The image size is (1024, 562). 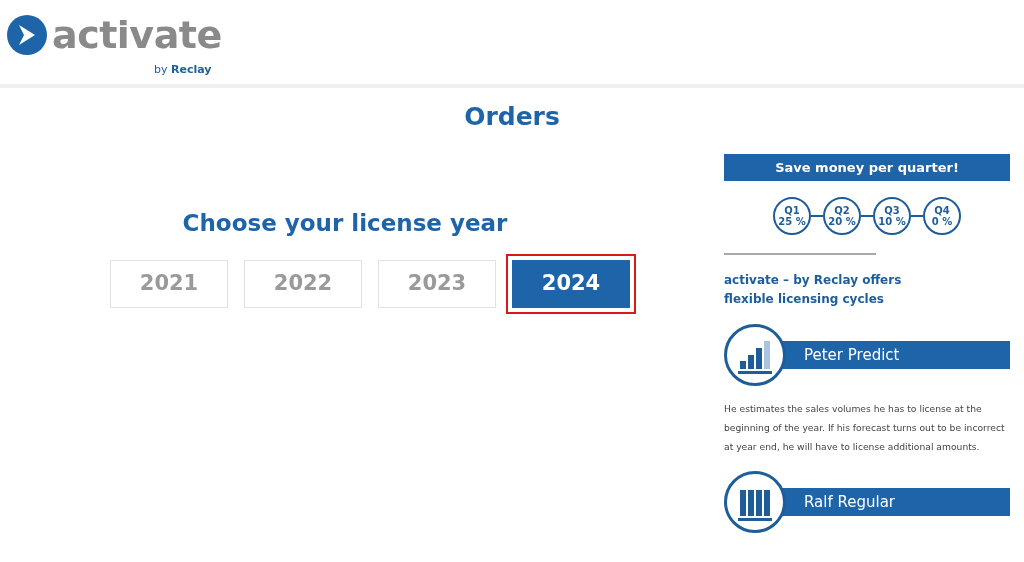 What do you see at coordinates (169, 284) in the screenshot?
I see `year-button: 2021` at bounding box center [169, 284].